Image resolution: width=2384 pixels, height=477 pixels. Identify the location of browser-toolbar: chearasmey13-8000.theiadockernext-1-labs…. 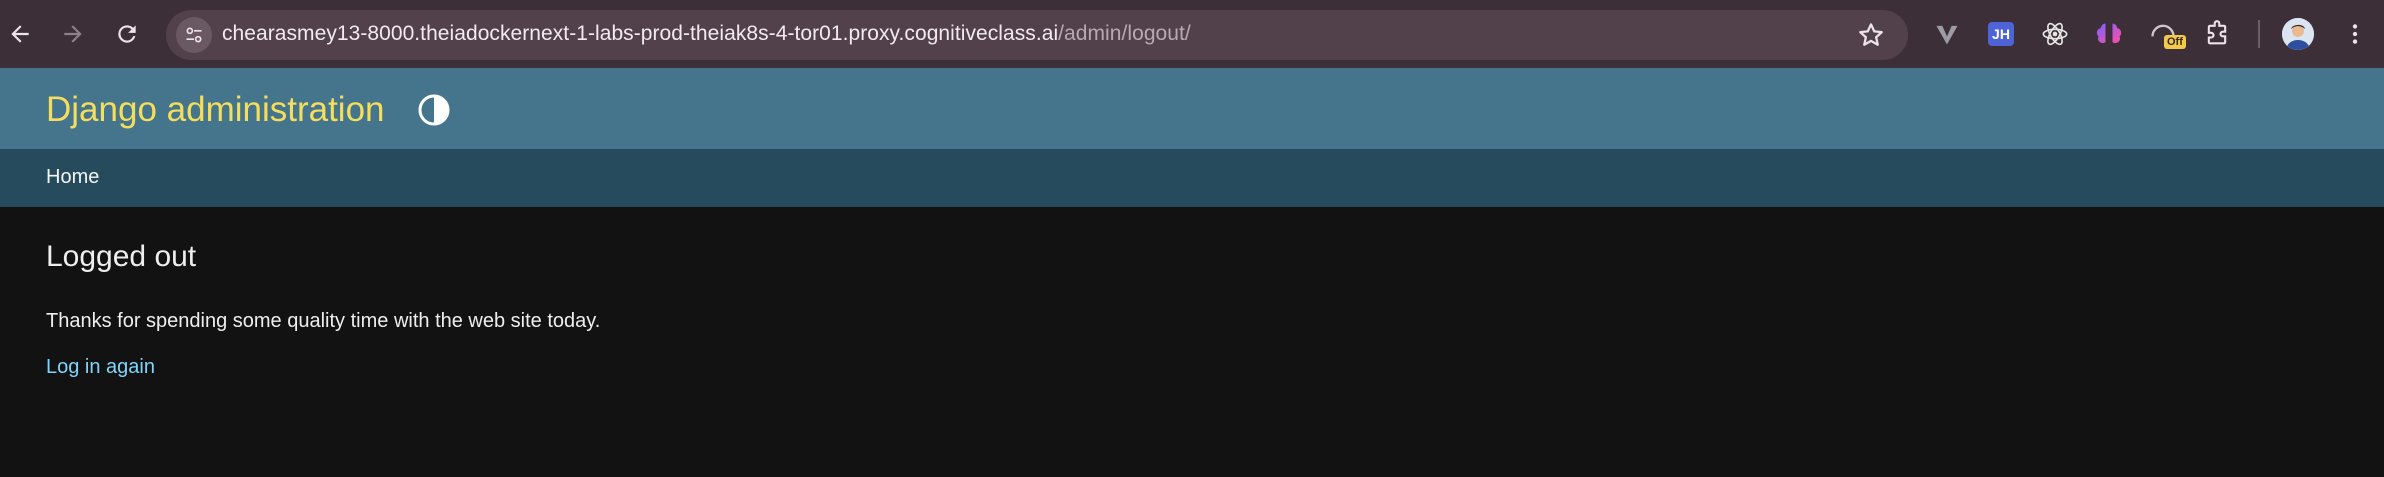
(1192, 34).